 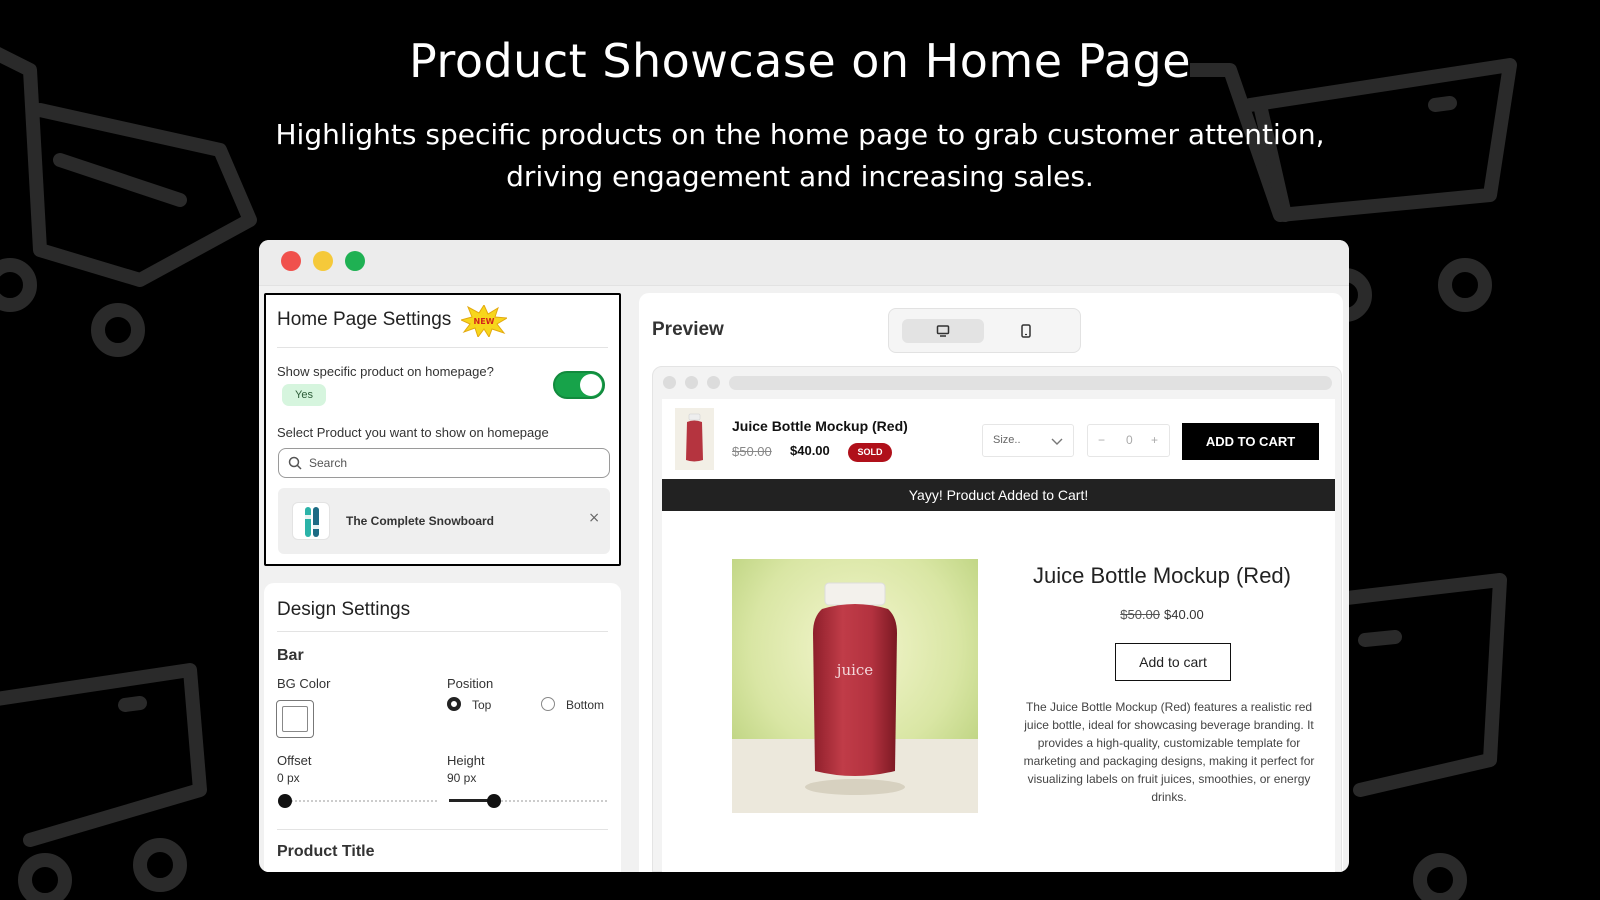 What do you see at coordinates (594, 518) in the screenshot?
I see `remove-product-icon: ×` at bounding box center [594, 518].